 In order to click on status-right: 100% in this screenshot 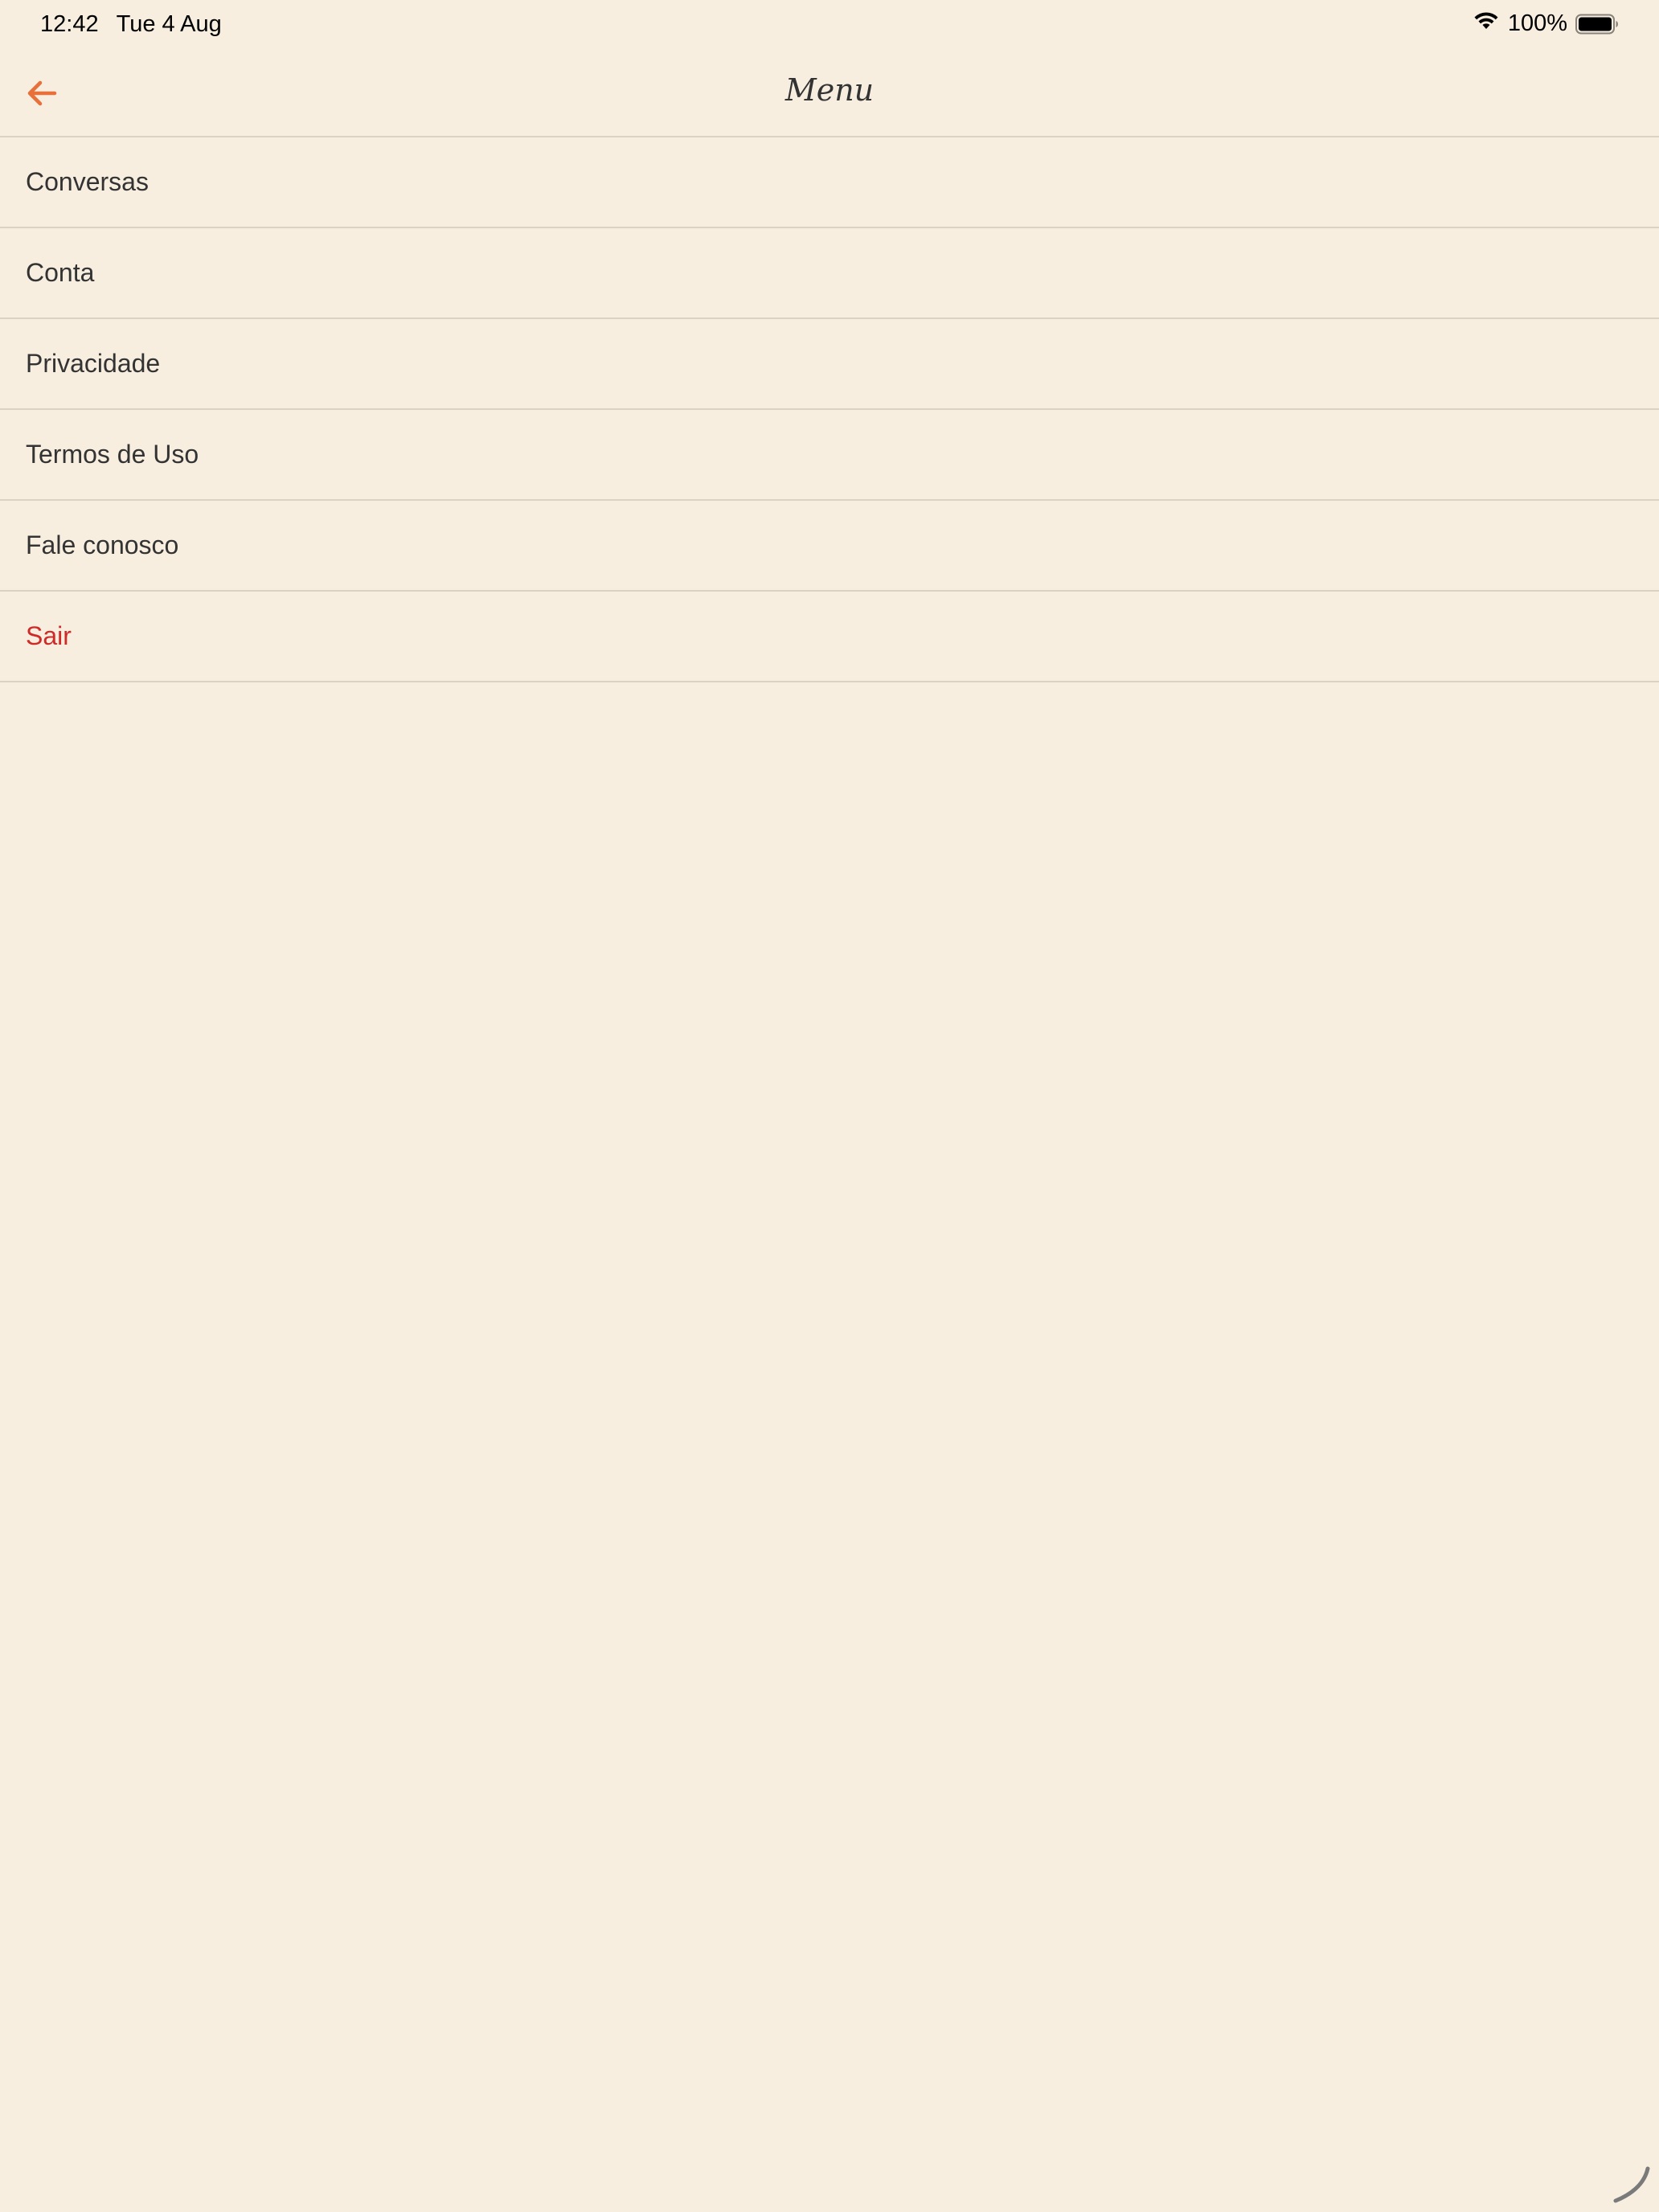, I will do `click(1545, 23)`.